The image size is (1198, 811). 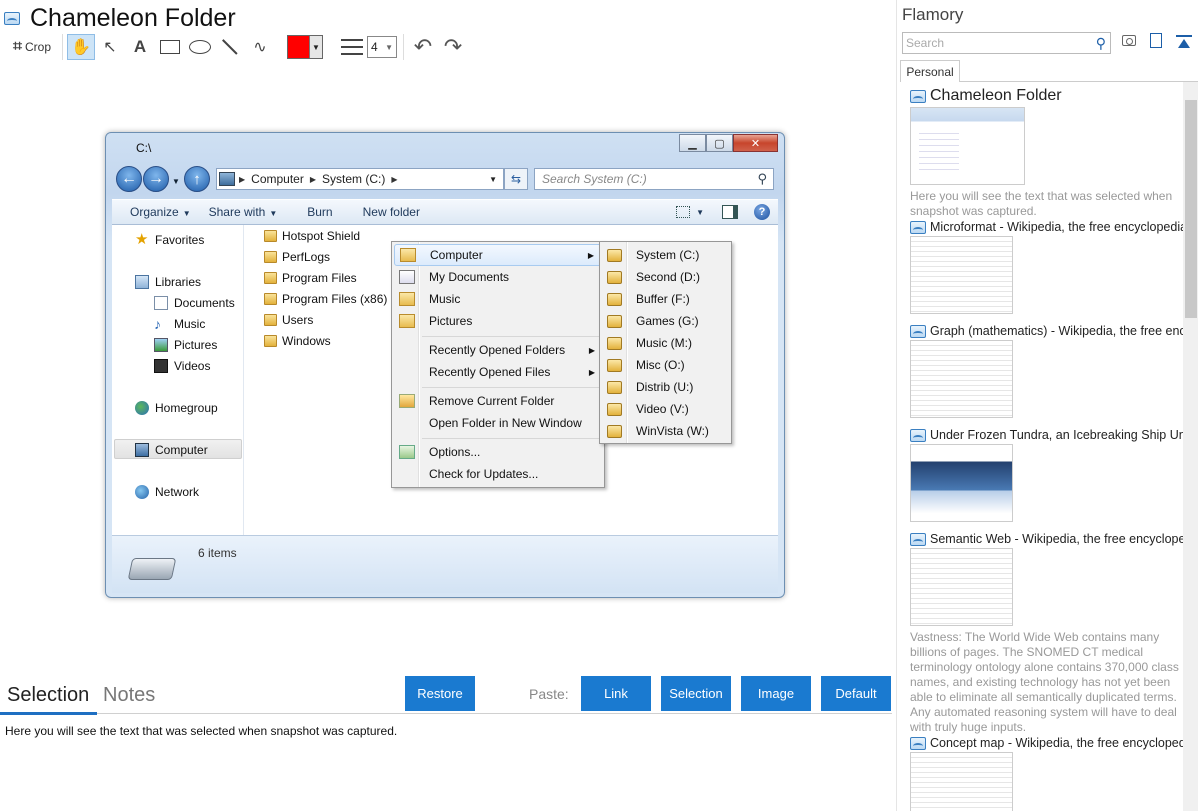 I want to click on scrollbar-thumb, so click(x=1191, y=209).